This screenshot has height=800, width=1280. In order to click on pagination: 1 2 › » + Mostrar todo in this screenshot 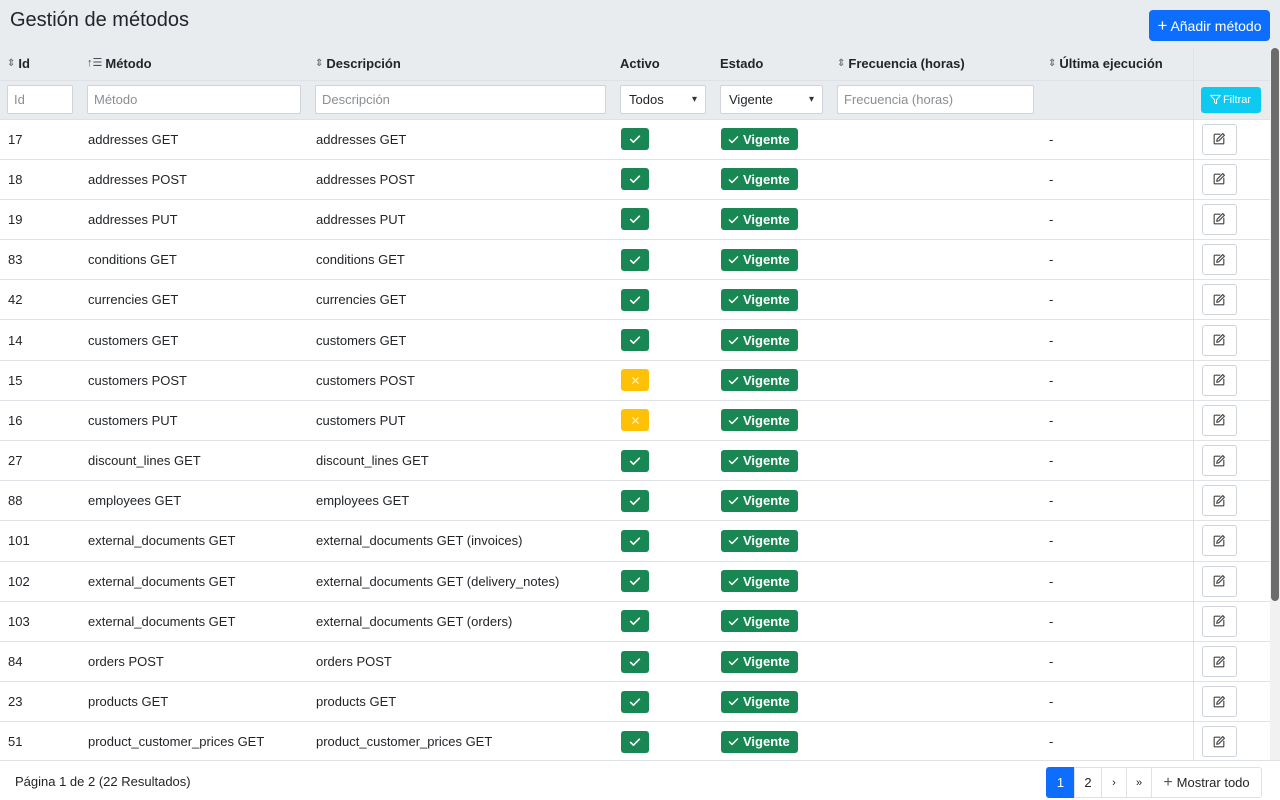, I will do `click(1154, 782)`.